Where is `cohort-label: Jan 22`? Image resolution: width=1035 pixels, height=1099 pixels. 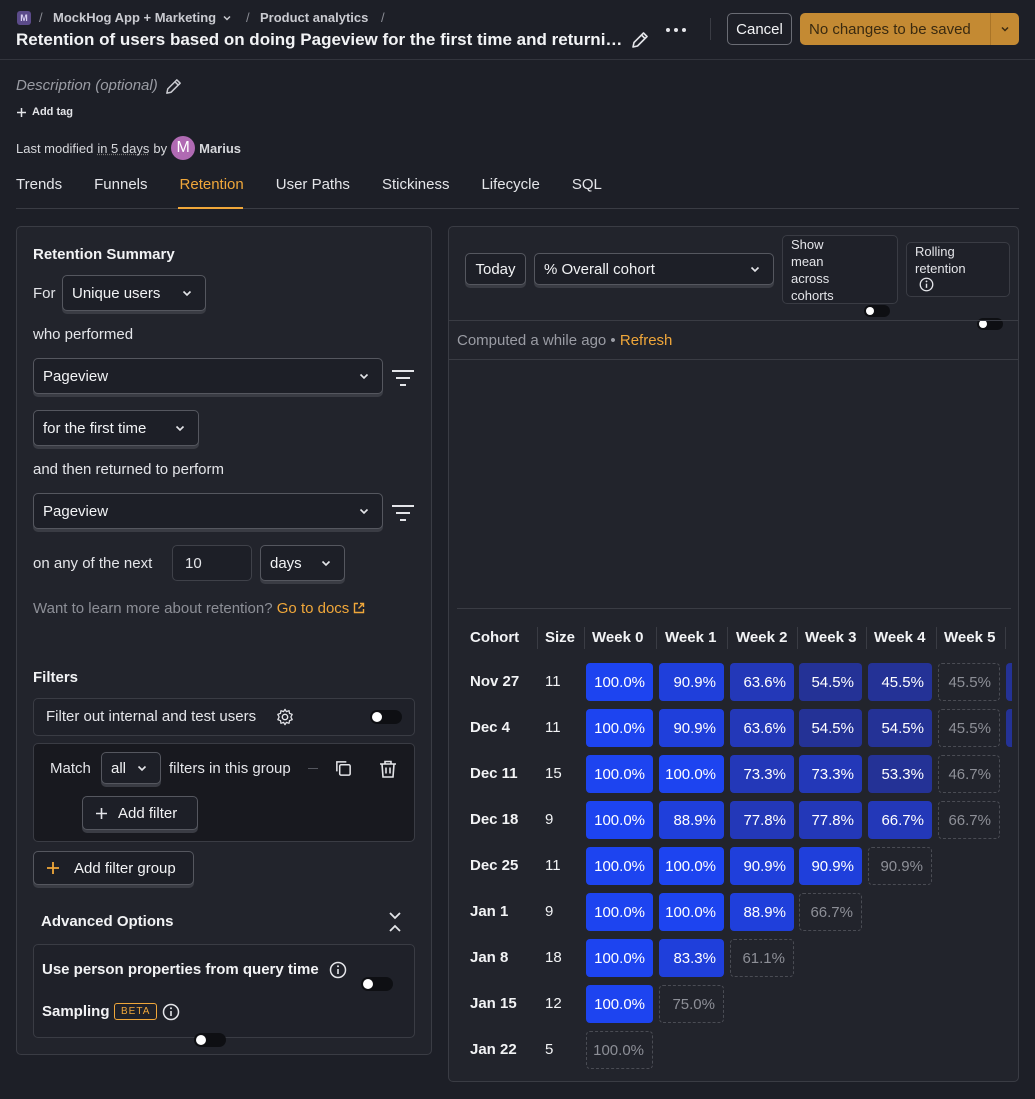
cohort-label: Jan 22 is located at coordinates (493, 1049).